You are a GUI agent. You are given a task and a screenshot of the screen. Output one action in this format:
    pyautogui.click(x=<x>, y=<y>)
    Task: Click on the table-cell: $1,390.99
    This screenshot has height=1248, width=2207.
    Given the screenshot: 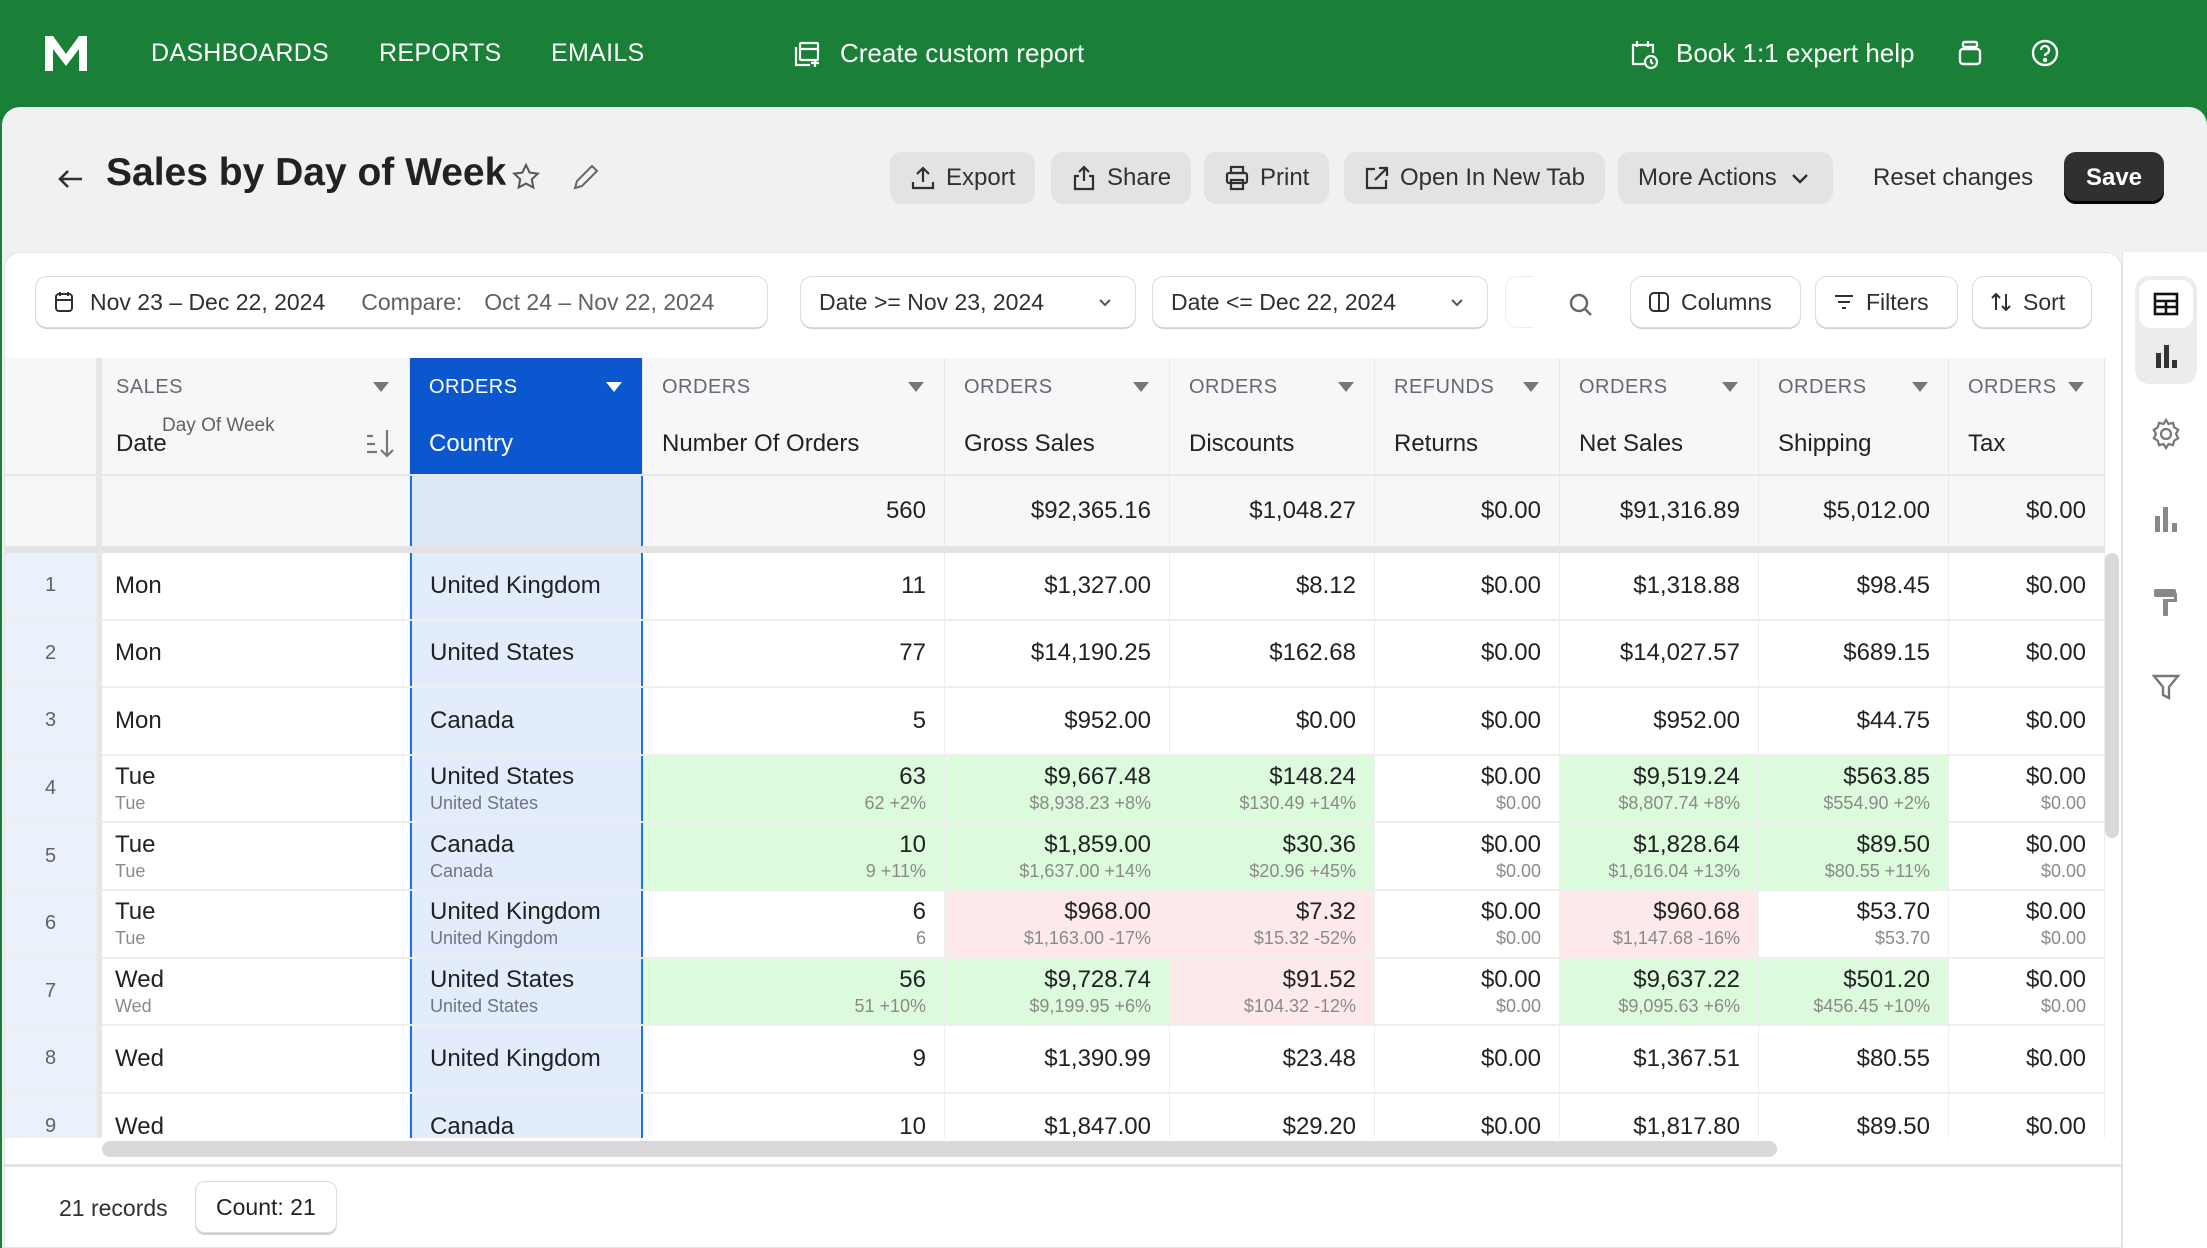 What is the action you would take?
    pyautogui.click(x=1057, y=1059)
    